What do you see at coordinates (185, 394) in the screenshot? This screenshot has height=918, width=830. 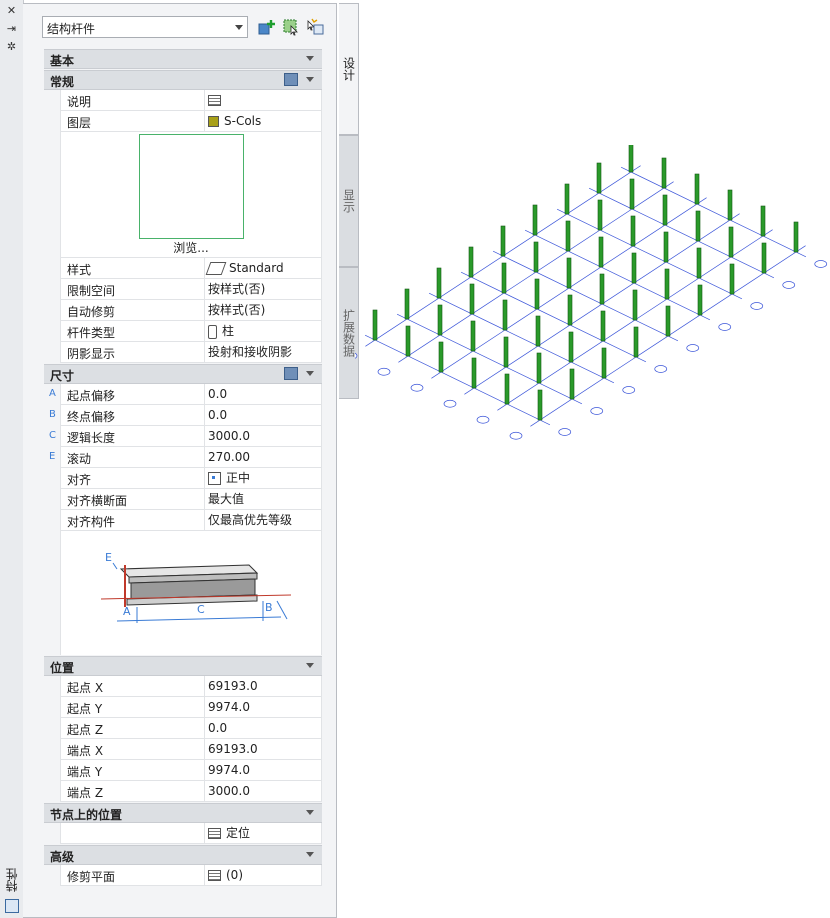 I see `prop-start-offset: A 起点偏移 0.0` at bounding box center [185, 394].